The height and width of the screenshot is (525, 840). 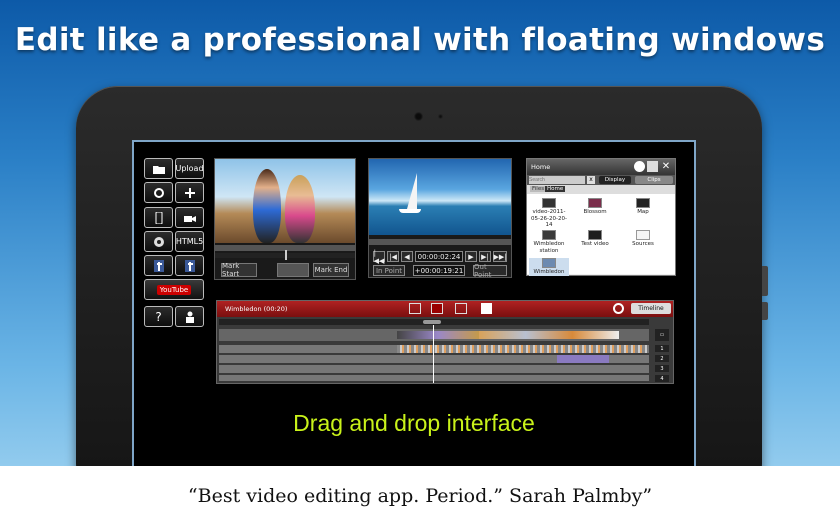 I want to click on facebook-photo-button, so click(x=189, y=265).